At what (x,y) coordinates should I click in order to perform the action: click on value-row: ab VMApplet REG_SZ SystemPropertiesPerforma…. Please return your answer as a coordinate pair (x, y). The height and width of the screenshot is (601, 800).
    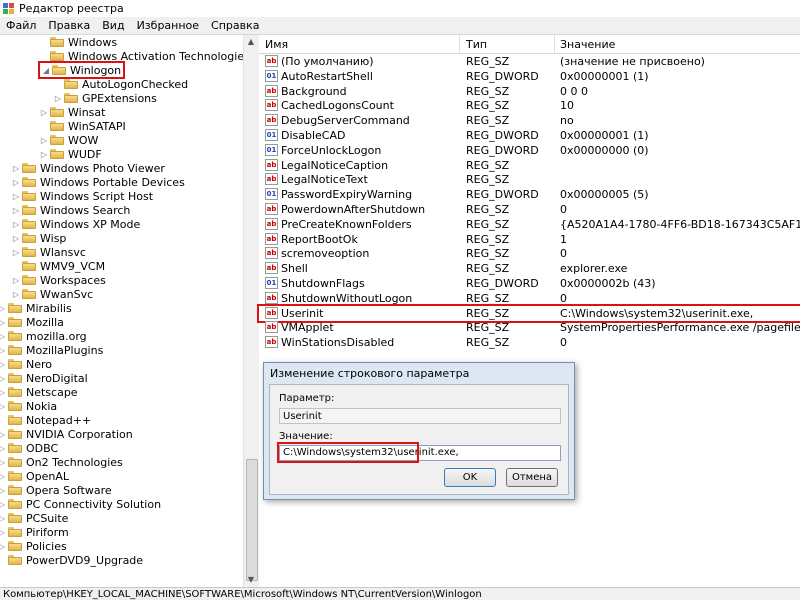
    Looking at the image, I should click on (529, 327).